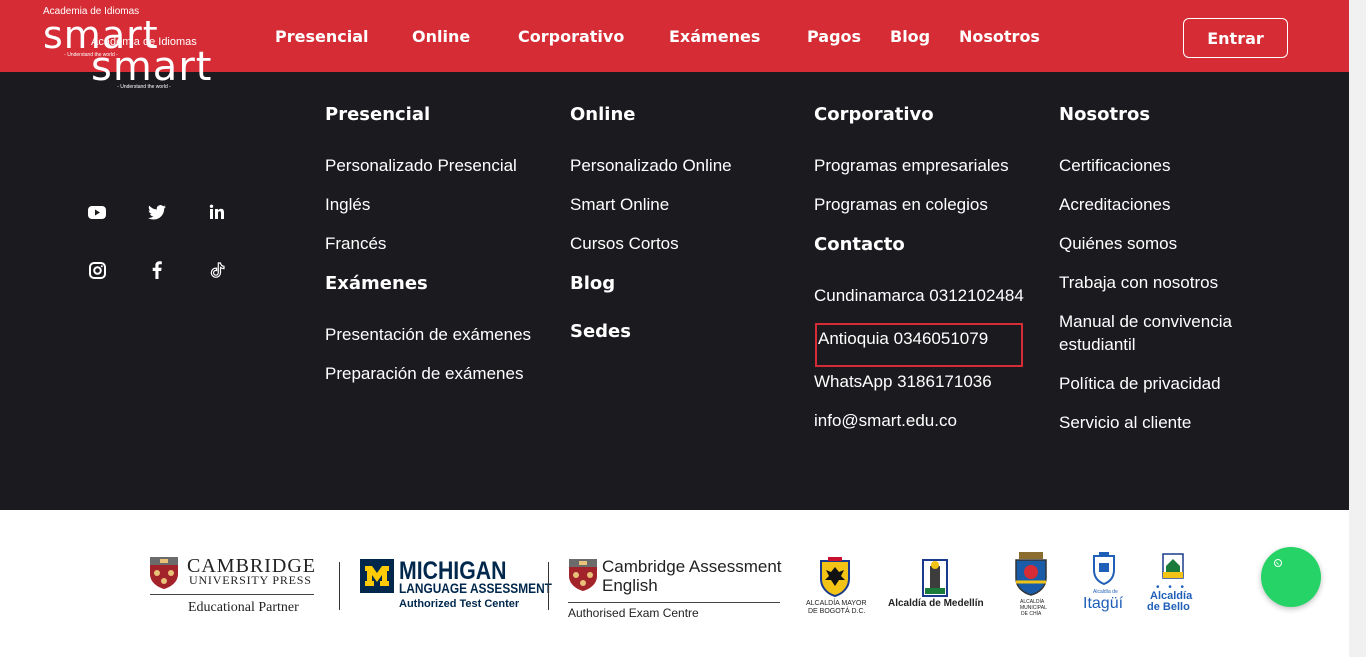  Describe the element at coordinates (911, 165) in the screenshot. I see `footer-link-programas-empresariales: Programas empresariales` at that location.